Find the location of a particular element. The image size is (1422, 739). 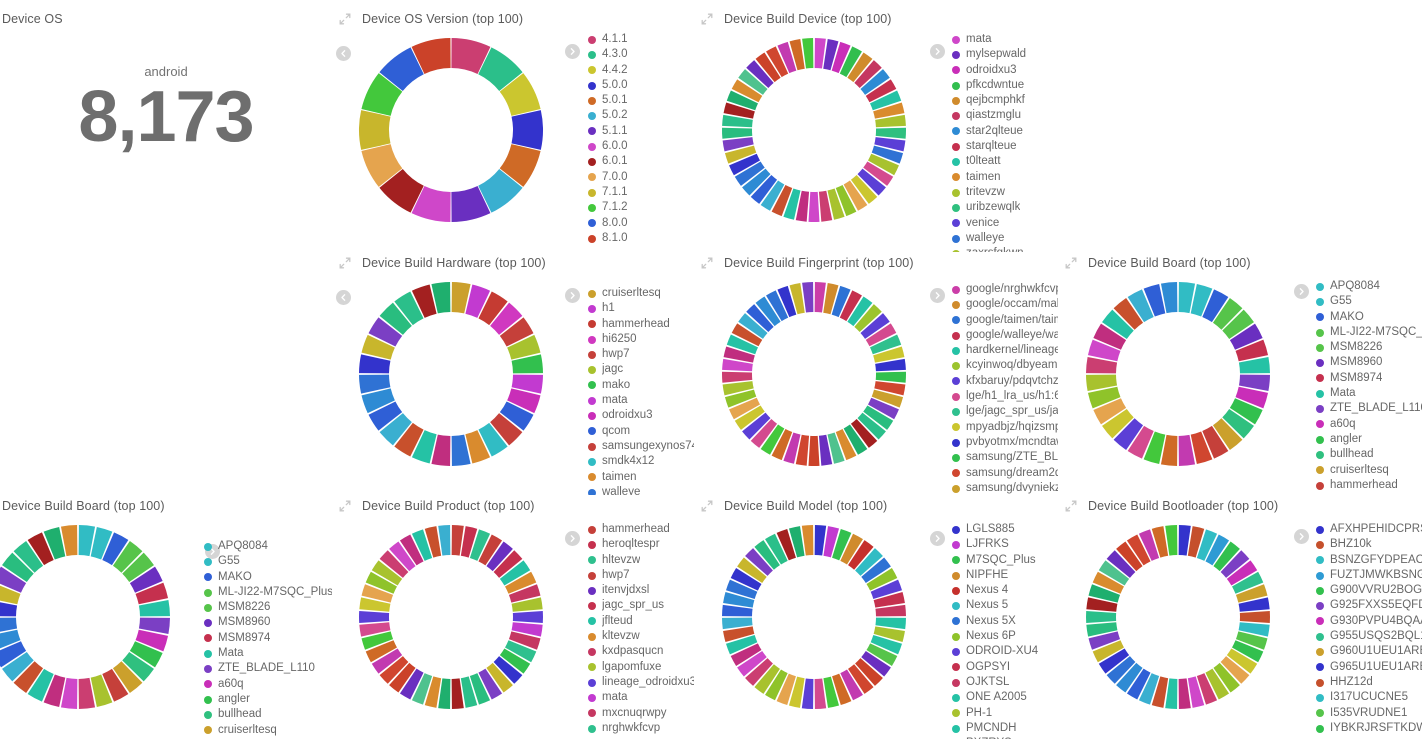

legend-item: 6.0.0 is located at coordinates (641, 146).